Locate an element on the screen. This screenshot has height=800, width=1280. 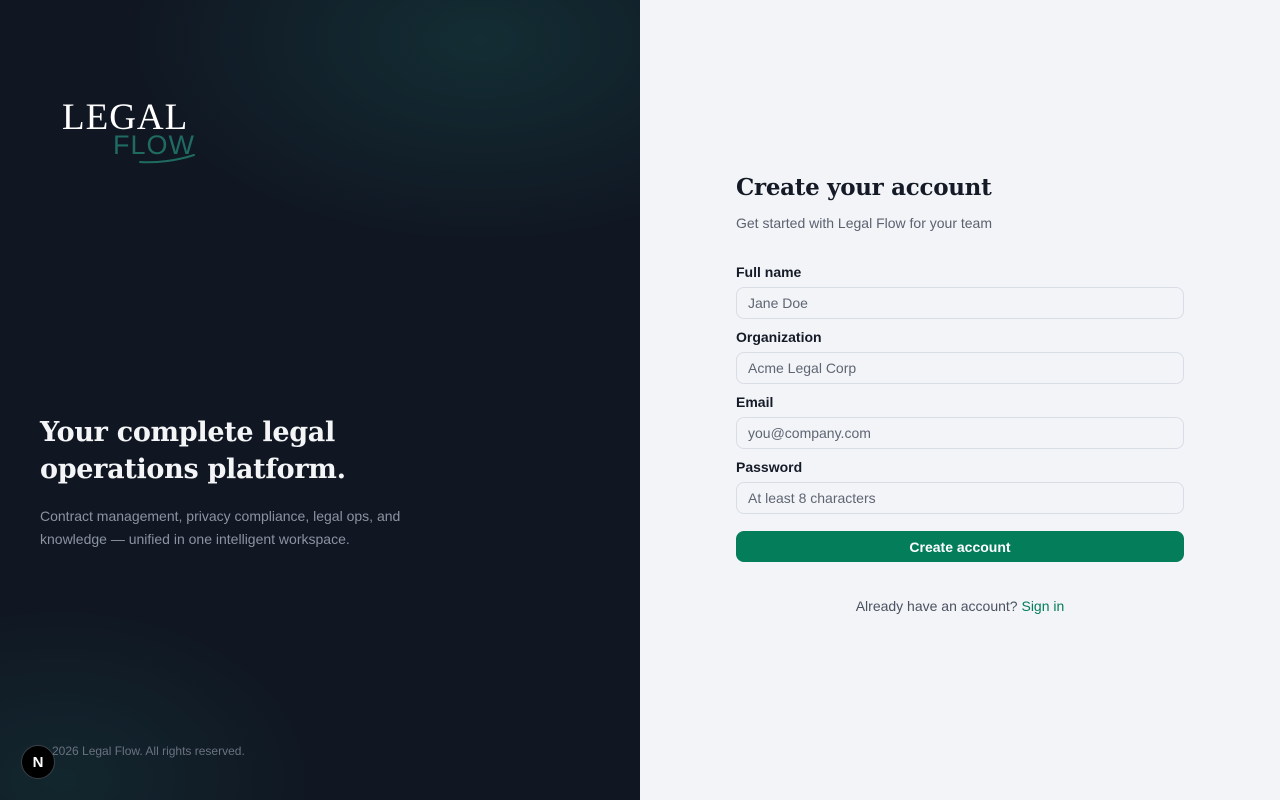
full-name-input is located at coordinates (960, 303).